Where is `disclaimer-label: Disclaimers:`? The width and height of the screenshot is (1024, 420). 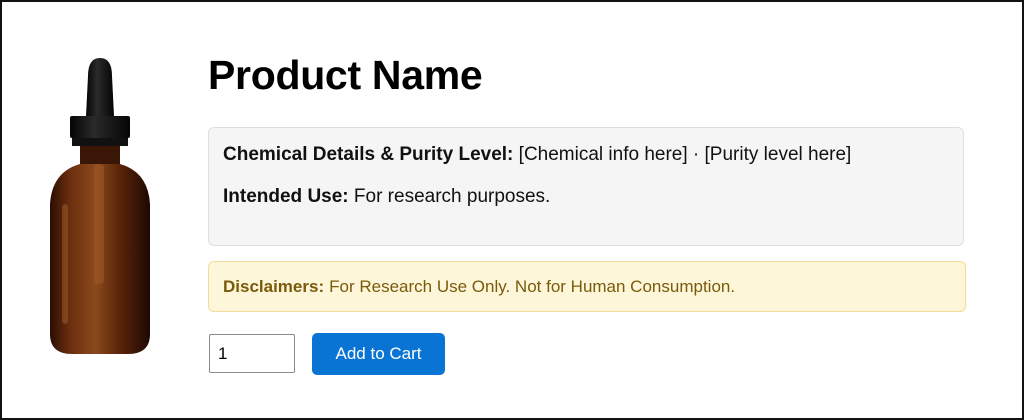
disclaimer-label: Disclaimers: is located at coordinates (274, 286).